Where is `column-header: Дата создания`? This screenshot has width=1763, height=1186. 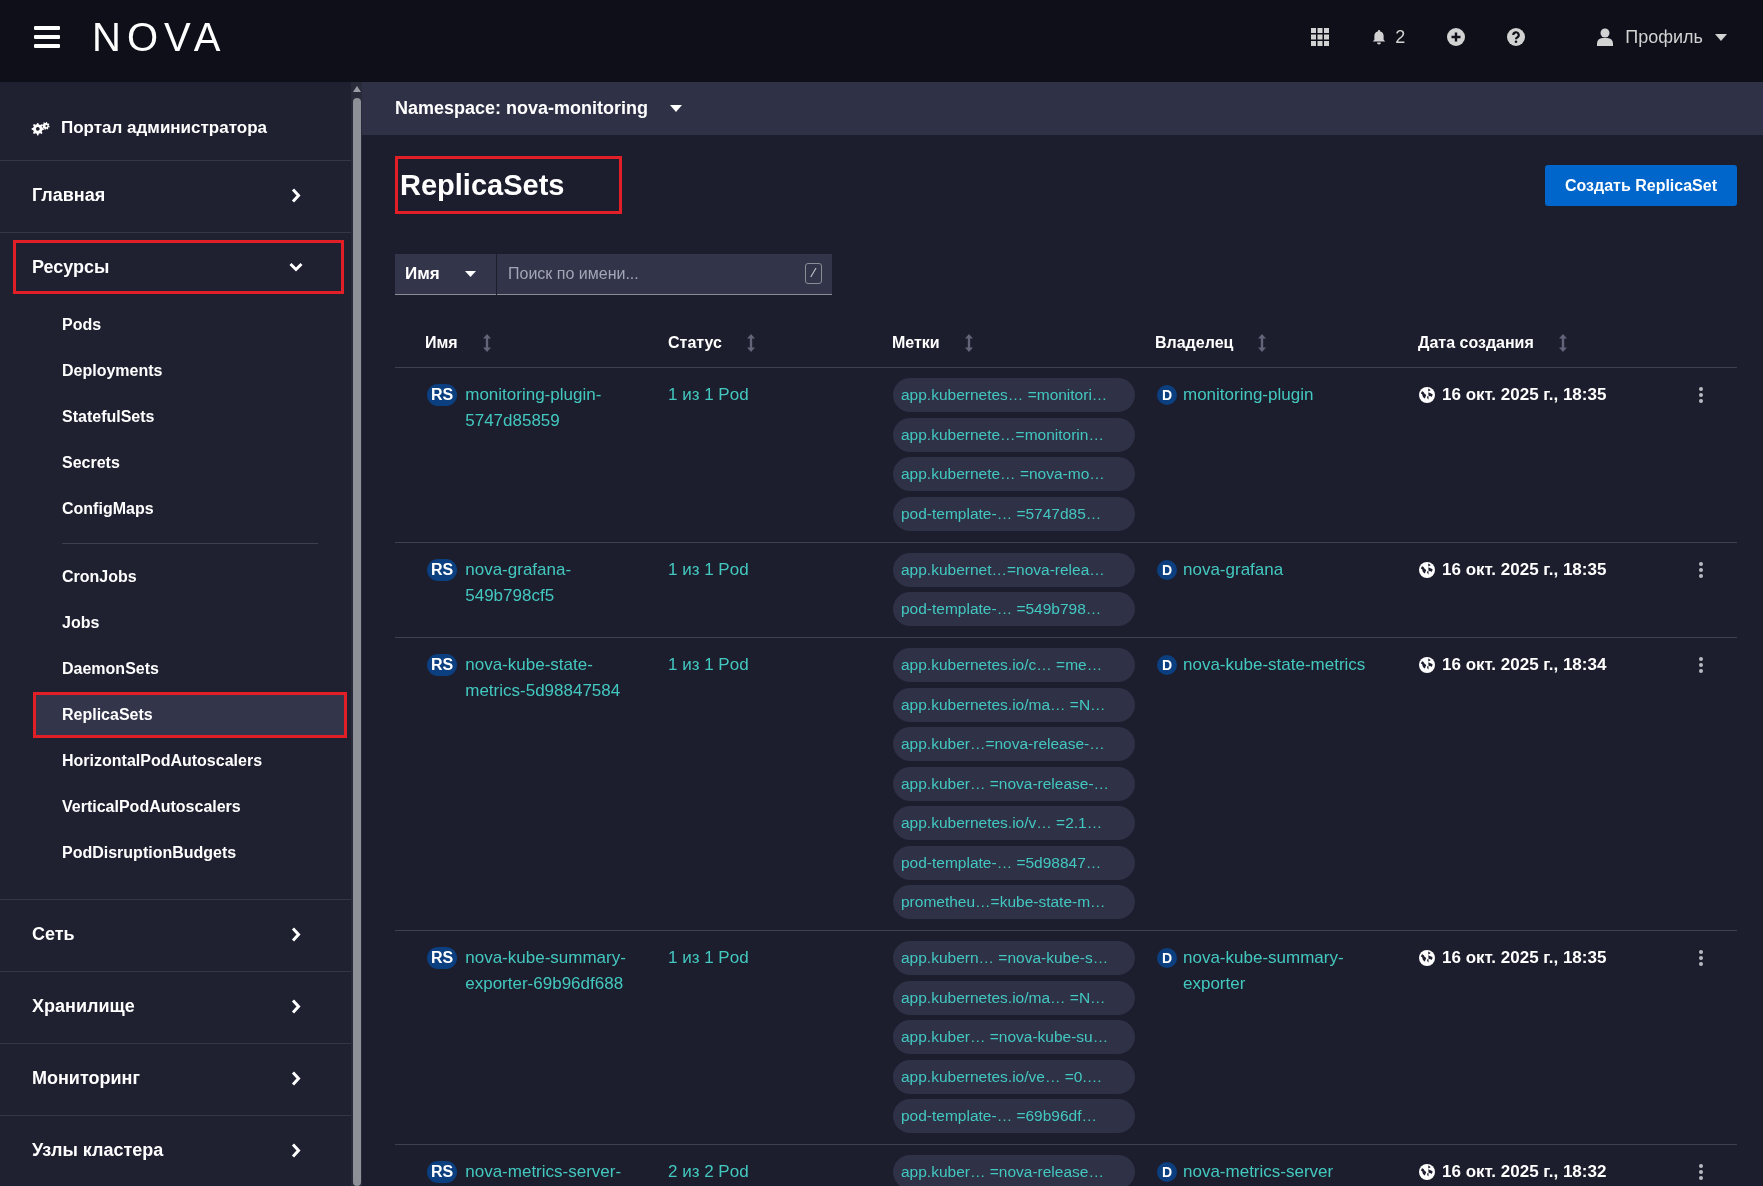
column-header: Дата создания is located at coordinates (1476, 342).